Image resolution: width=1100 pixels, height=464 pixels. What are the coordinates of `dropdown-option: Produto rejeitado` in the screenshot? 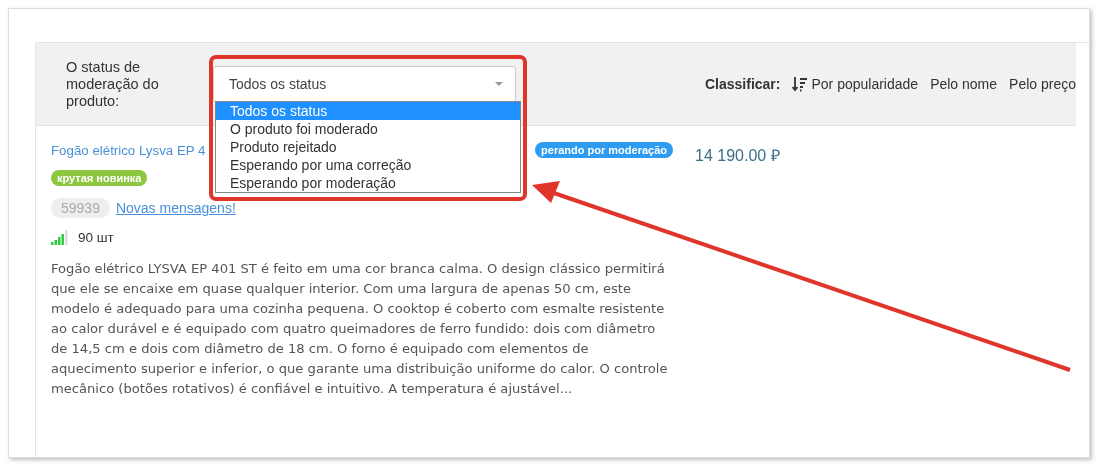 It's located at (368, 147).